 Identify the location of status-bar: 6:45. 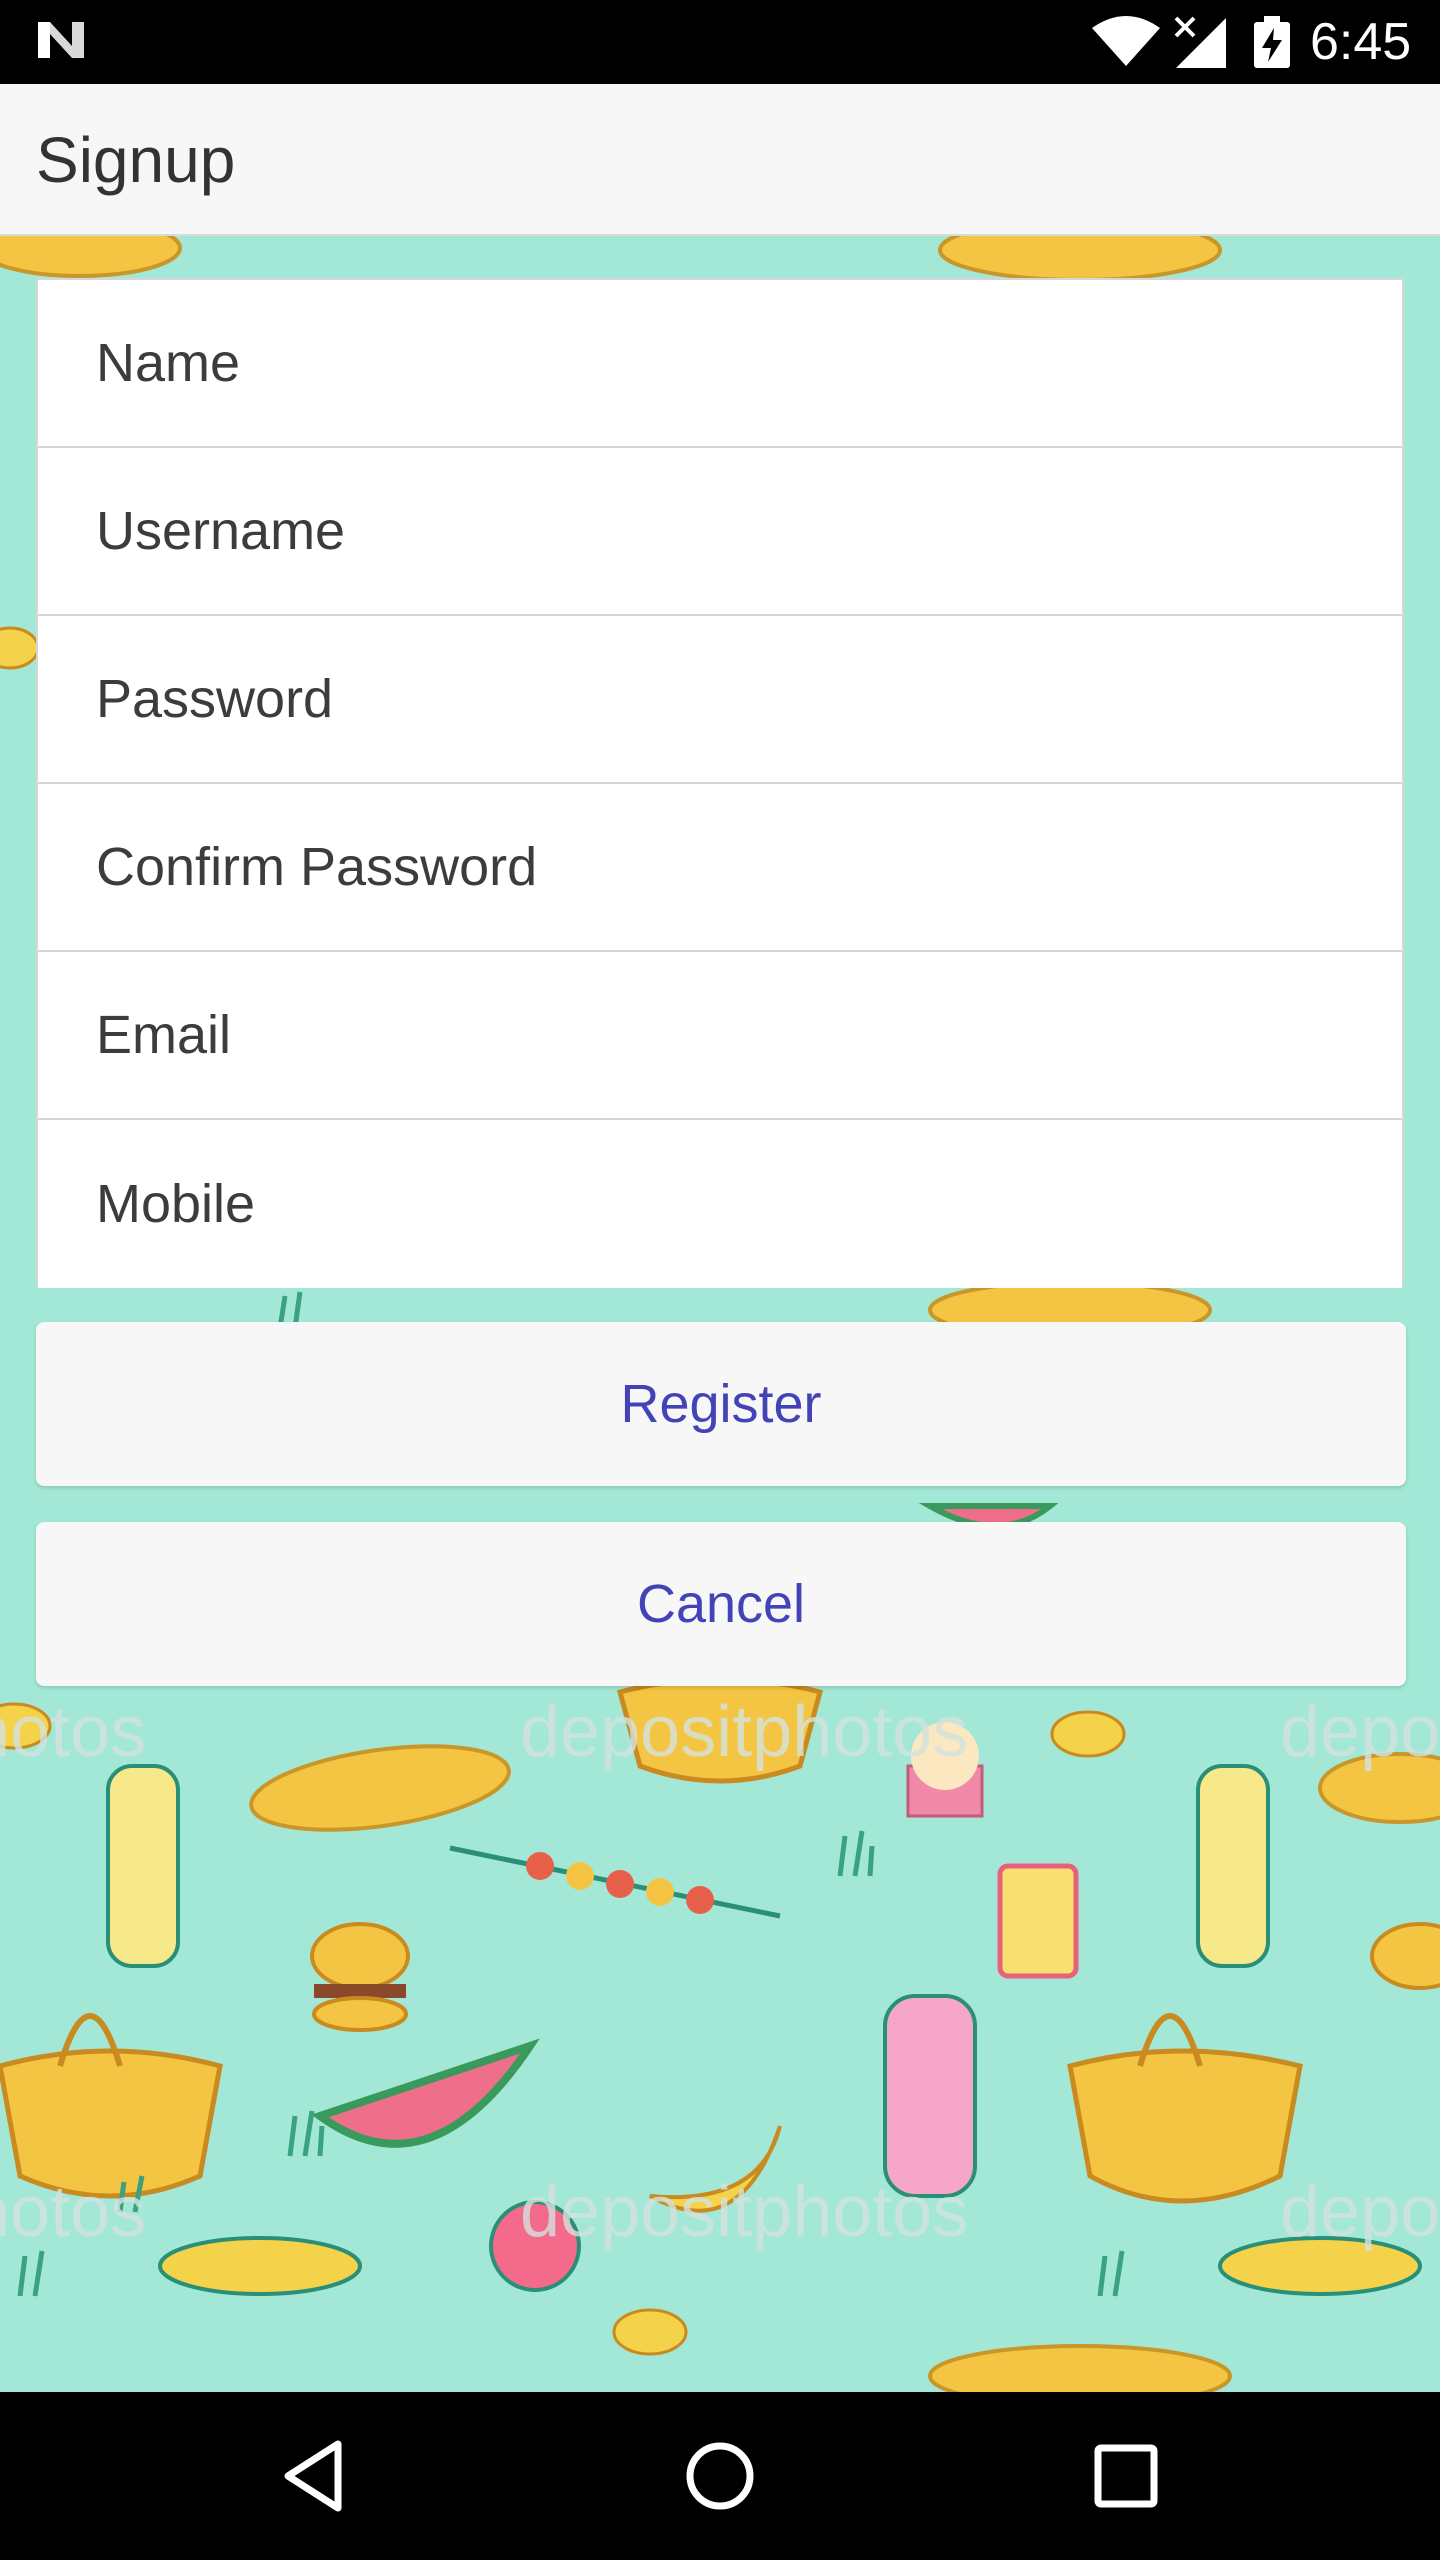
(720, 42).